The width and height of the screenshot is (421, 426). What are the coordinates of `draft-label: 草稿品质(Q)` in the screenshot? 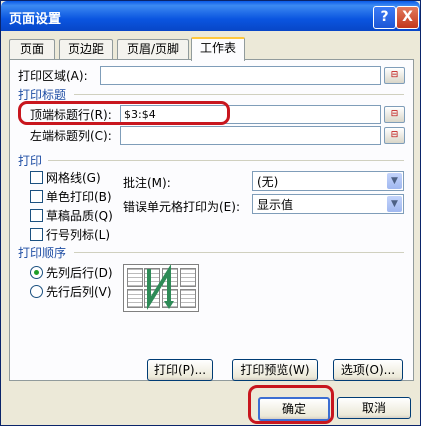 It's located at (79, 216).